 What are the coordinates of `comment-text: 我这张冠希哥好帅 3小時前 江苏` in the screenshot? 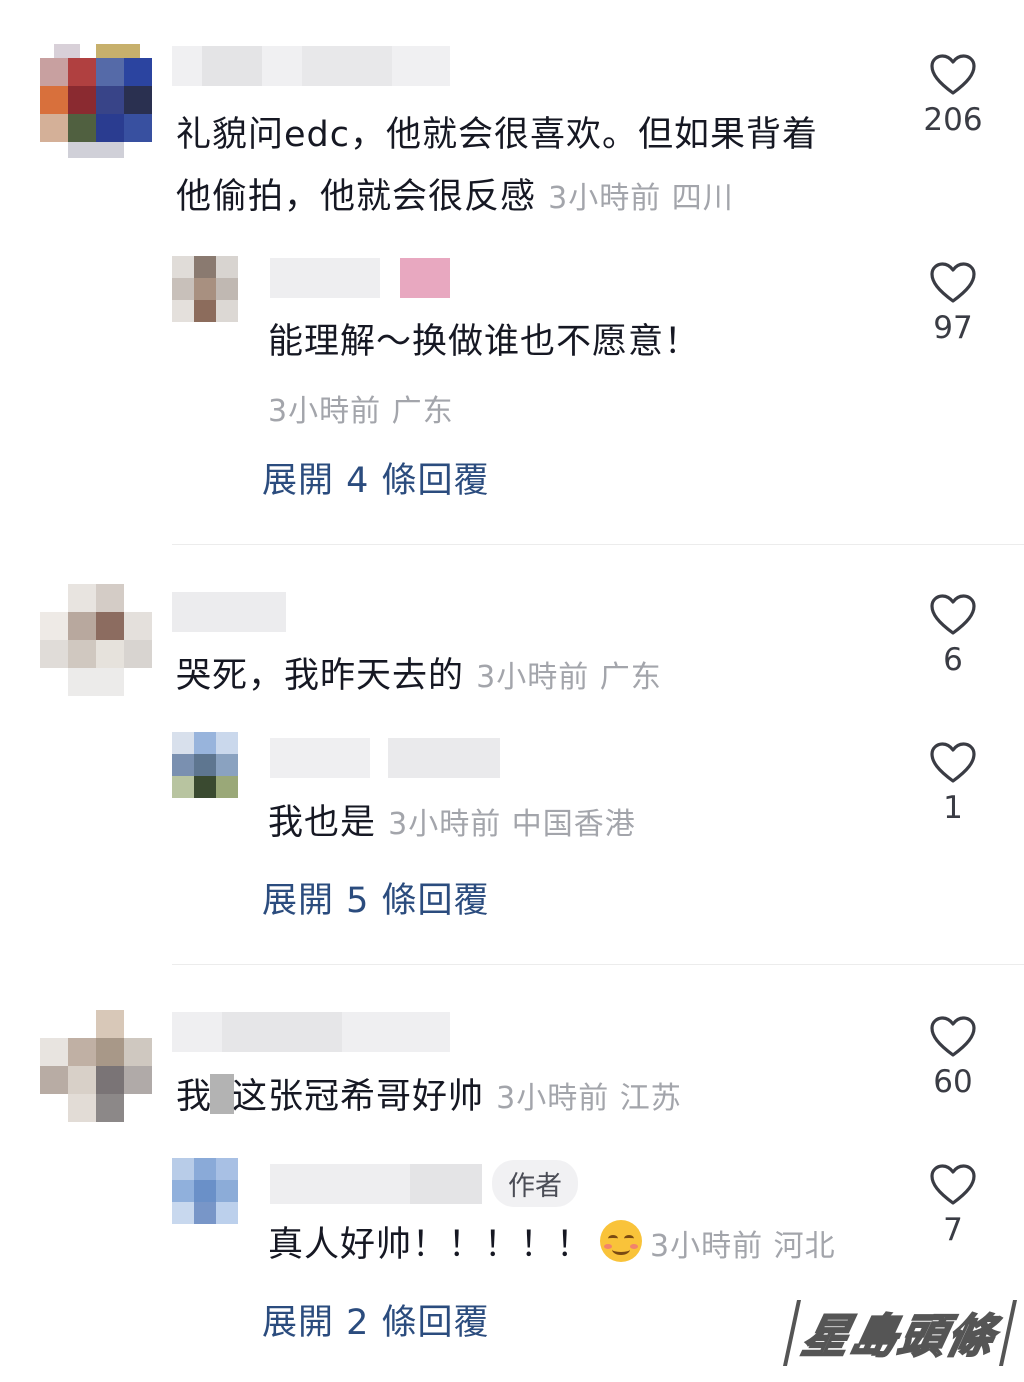 It's located at (429, 1098).